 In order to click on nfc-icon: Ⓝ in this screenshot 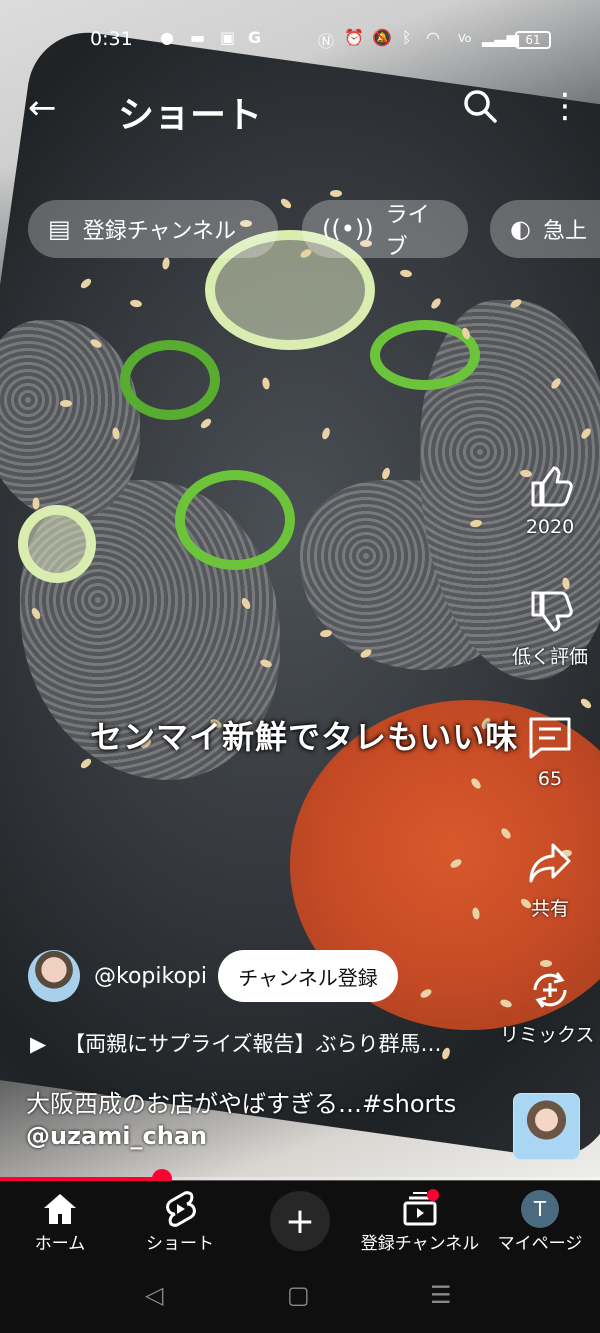, I will do `click(326, 41)`.